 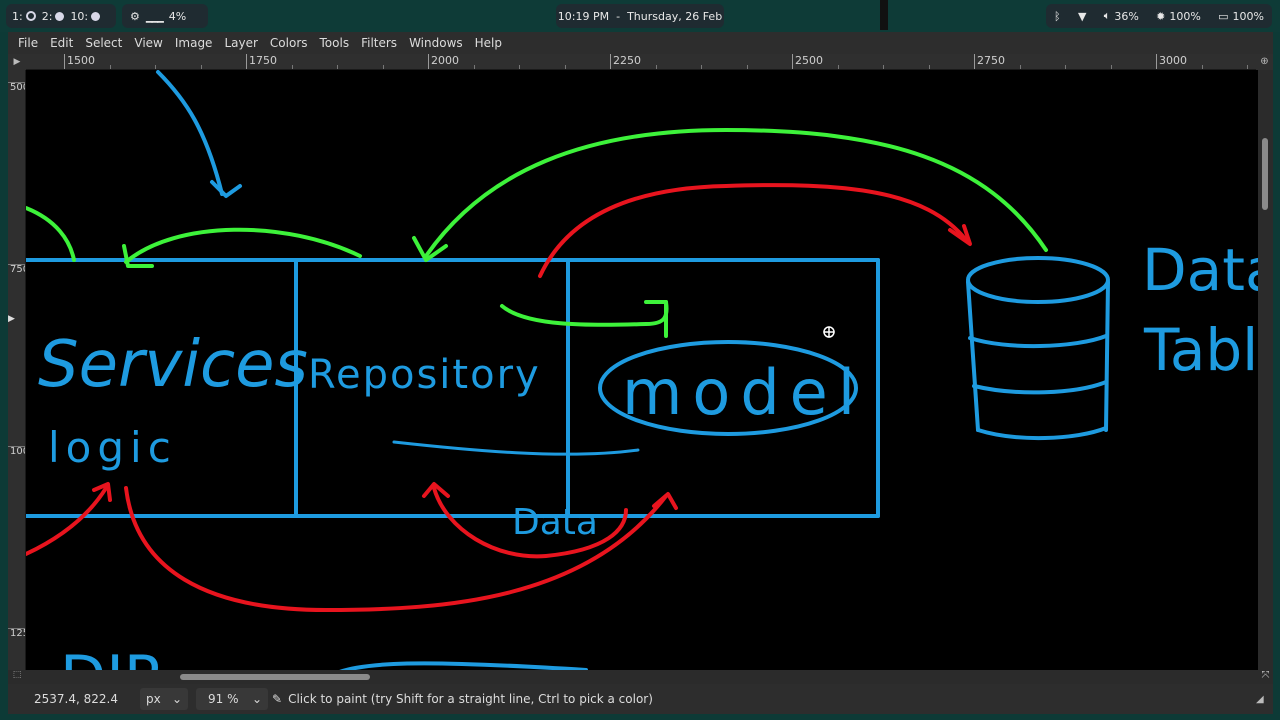 What do you see at coordinates (1178, 16) in the screenshot?
I see `brightness-control: ✹ 100%` at bounding box center [1178, 16].